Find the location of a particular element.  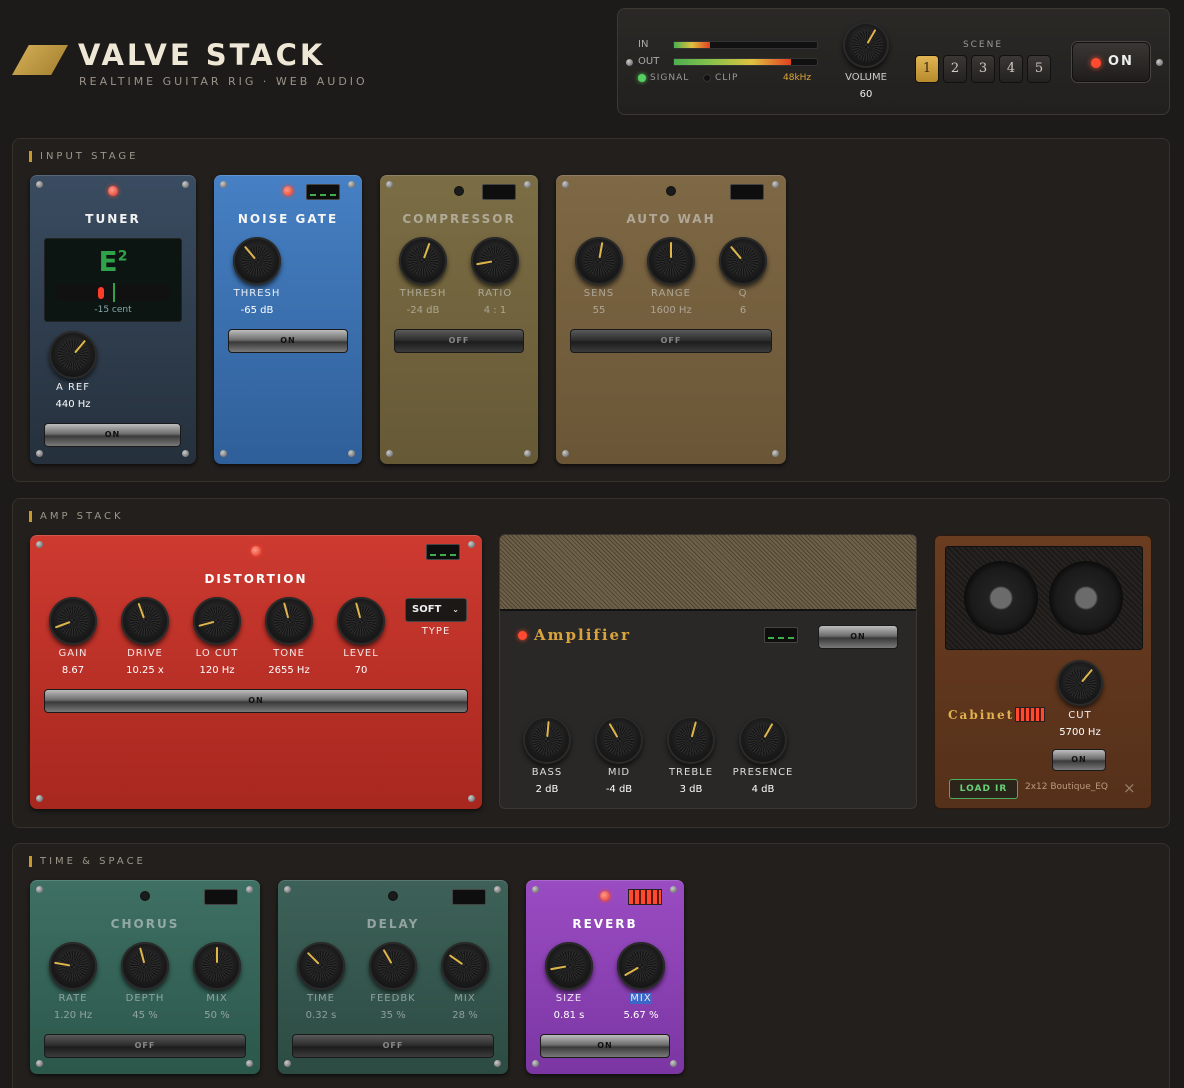

bass-knob is located at coordinates (547, 740).